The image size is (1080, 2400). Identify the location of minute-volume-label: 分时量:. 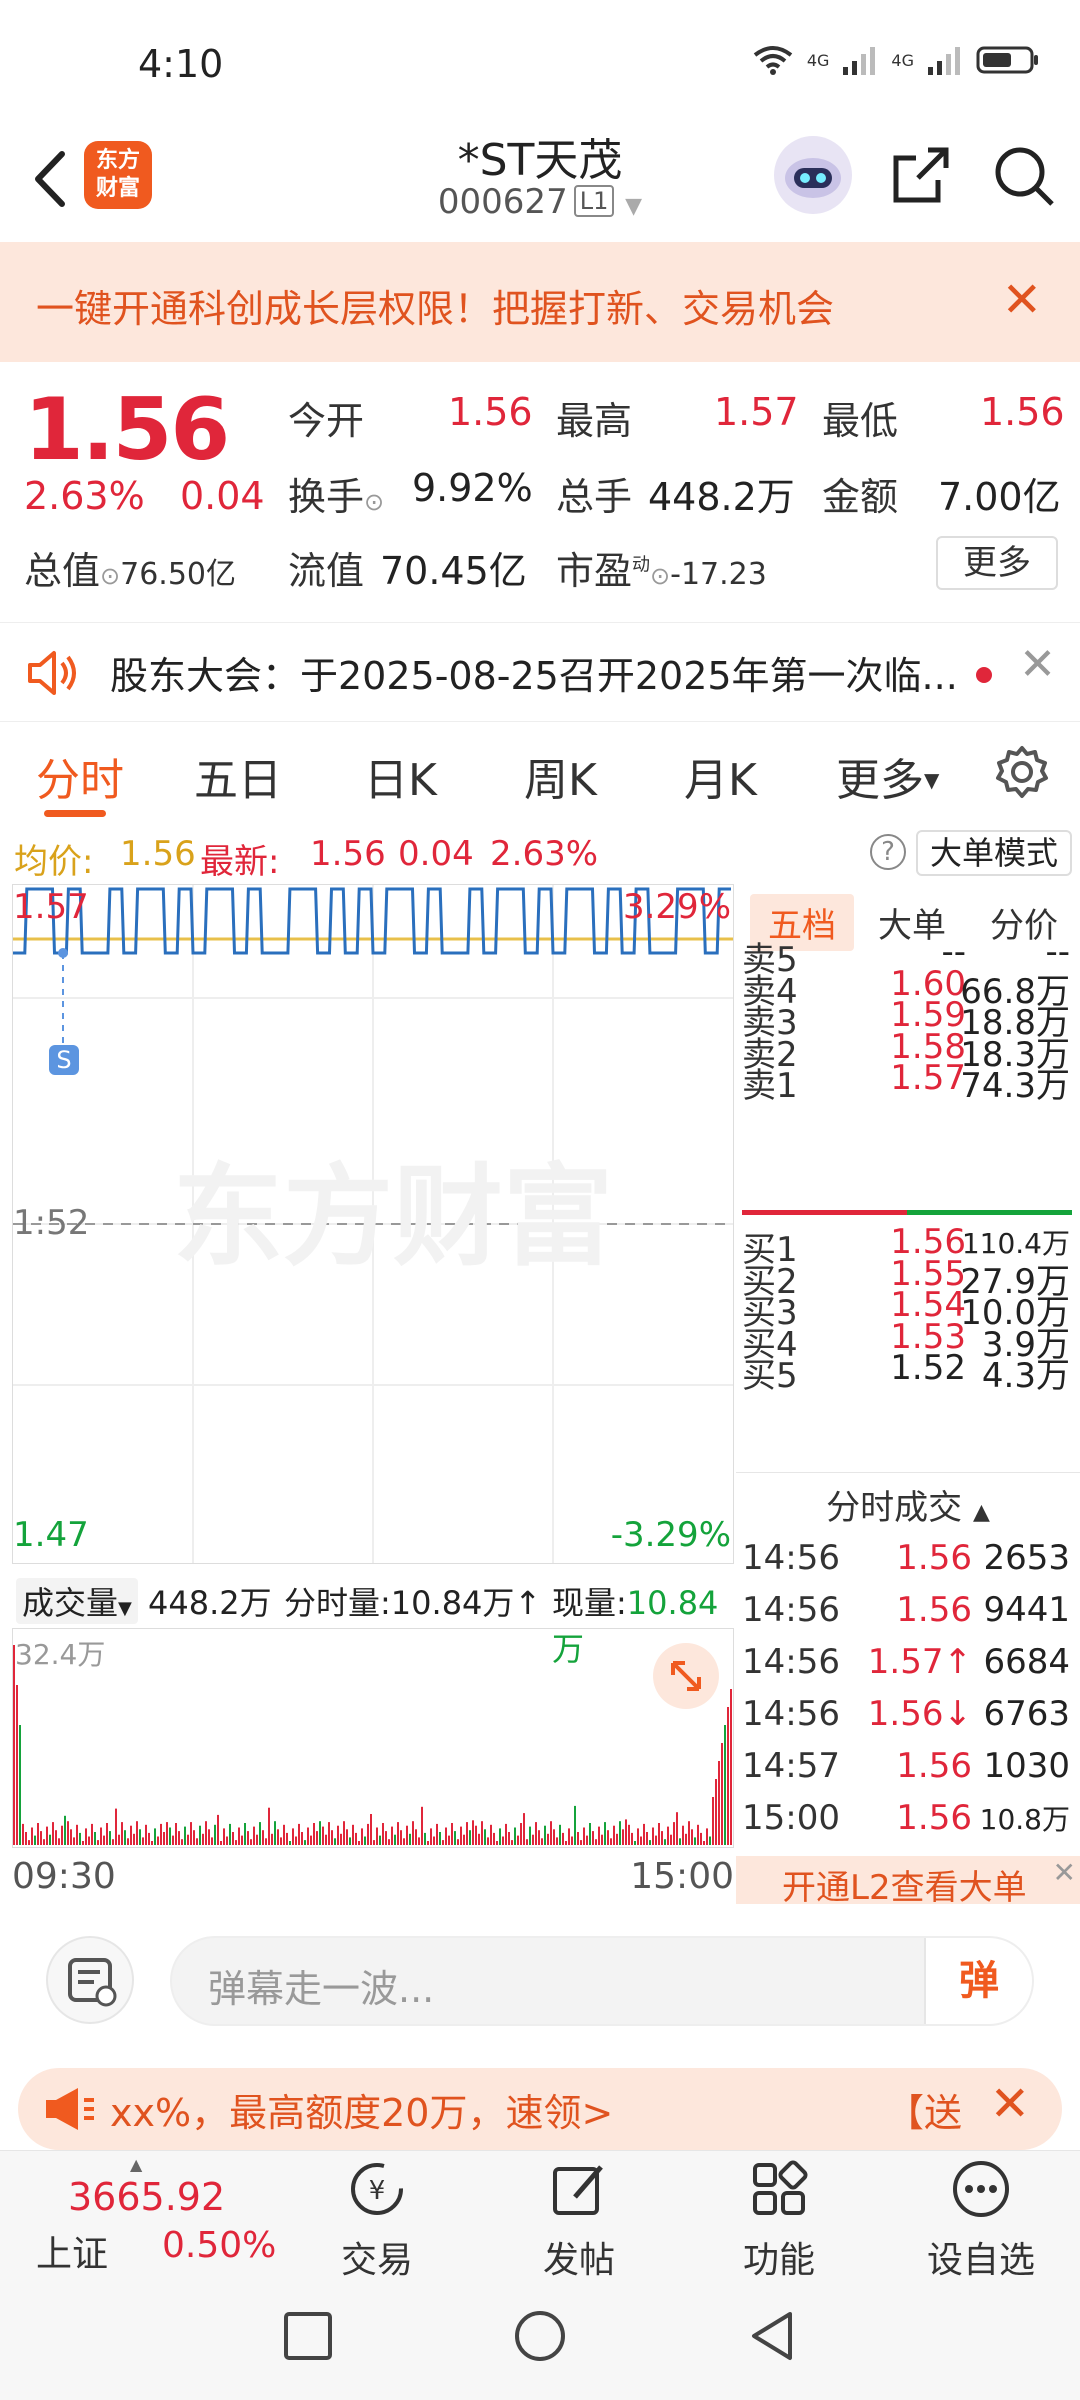
(337, 1603).